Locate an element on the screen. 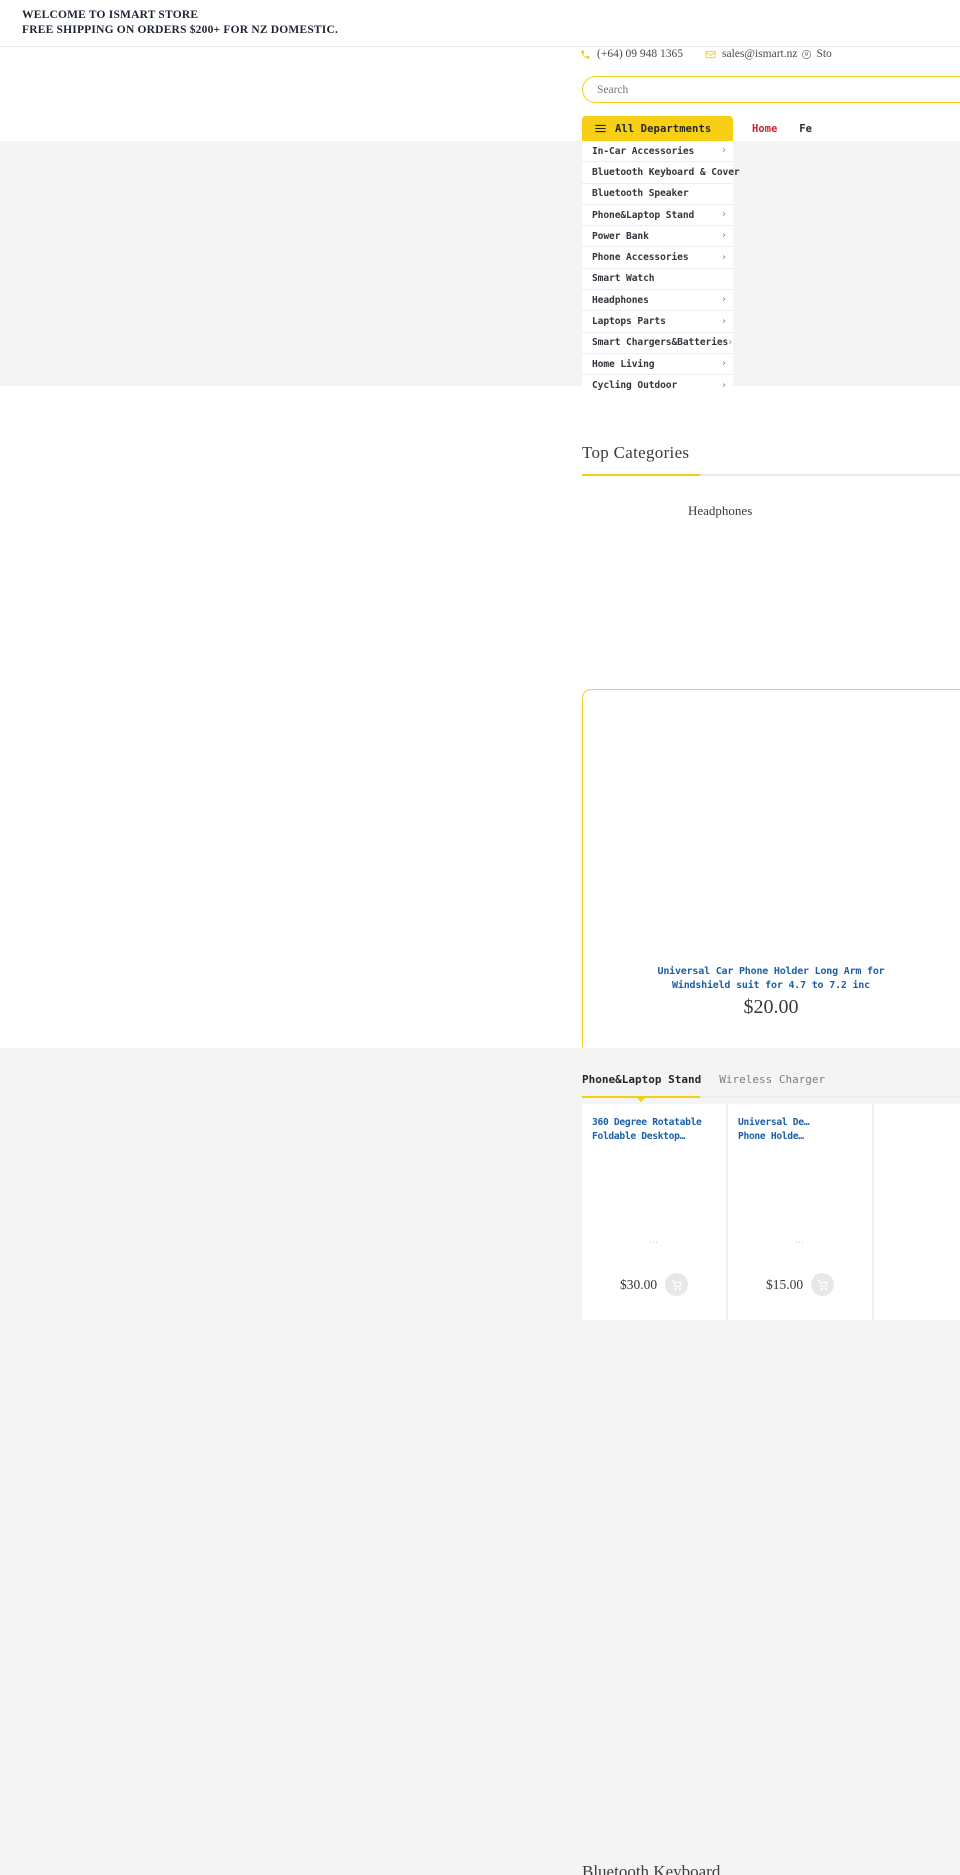  location-pin-icon is located at coordinates (806, 54).